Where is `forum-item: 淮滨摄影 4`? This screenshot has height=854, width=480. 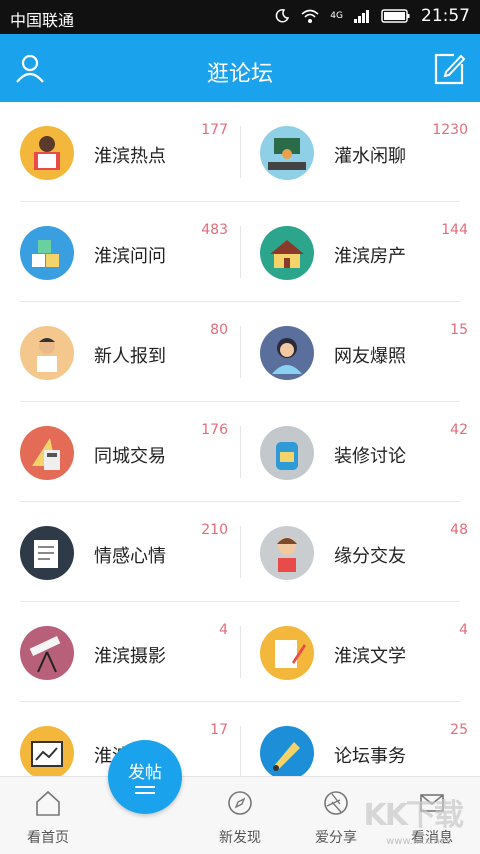
forum-item: 淮滨摄影 4 is located at coordinates (120, 652).